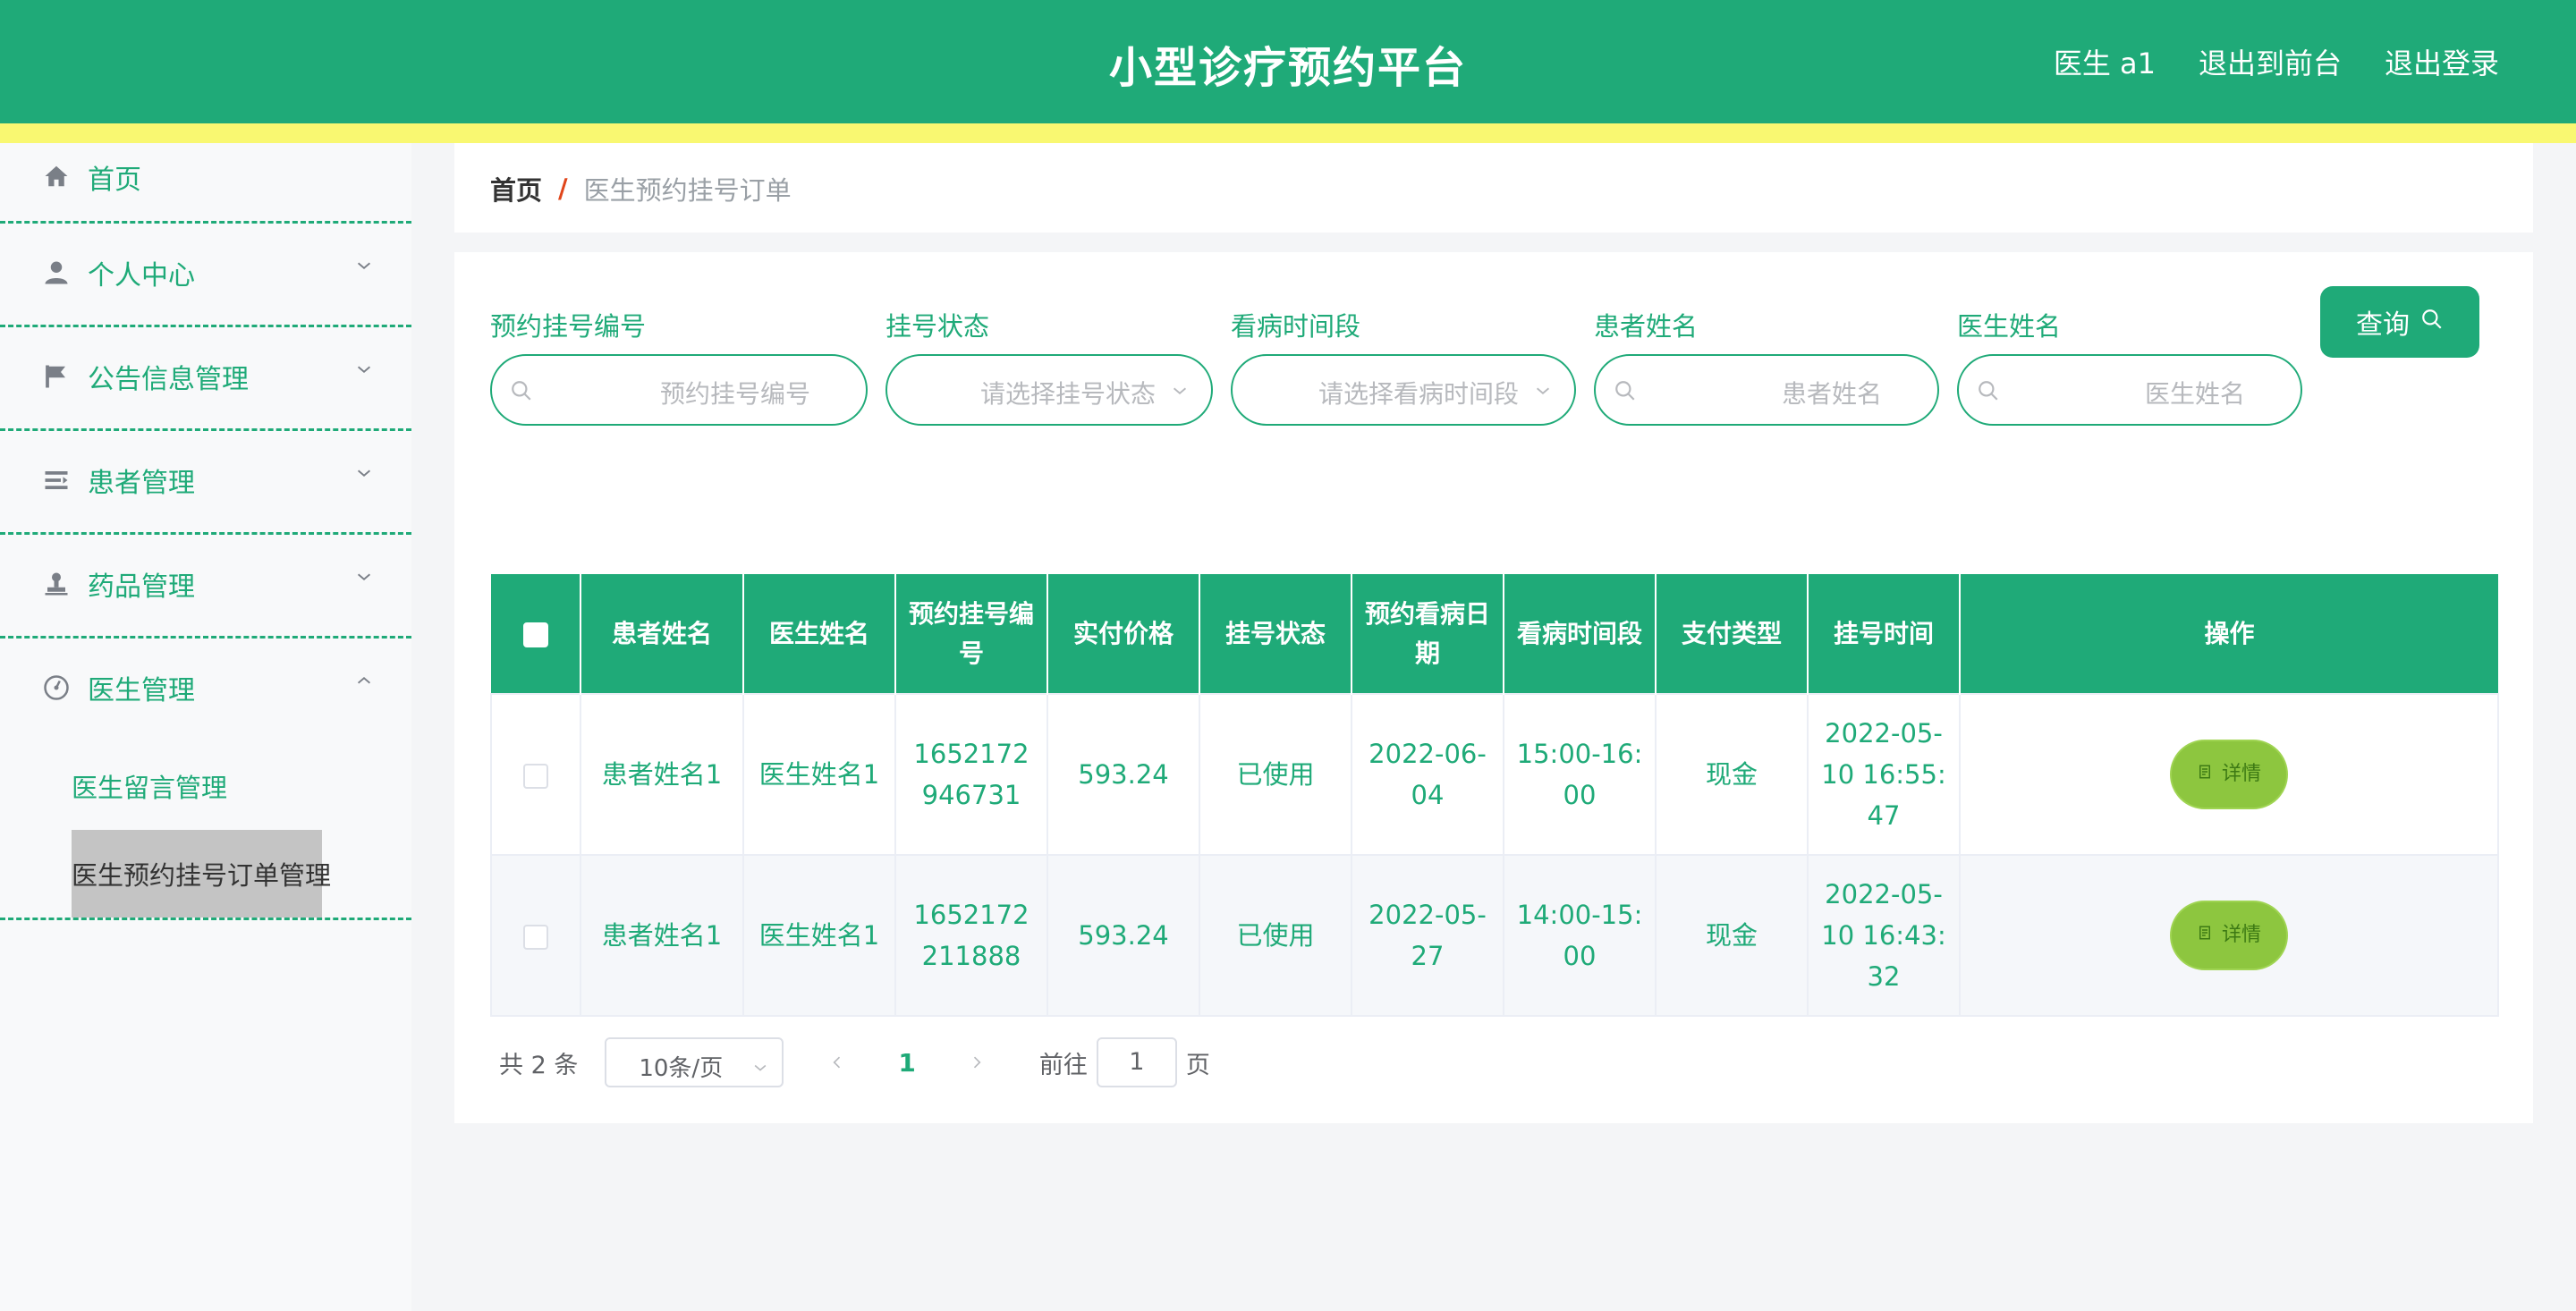 This screenshot has height=1311, width=2576. I want to click on chevron-up-icon, so click(365, 681).